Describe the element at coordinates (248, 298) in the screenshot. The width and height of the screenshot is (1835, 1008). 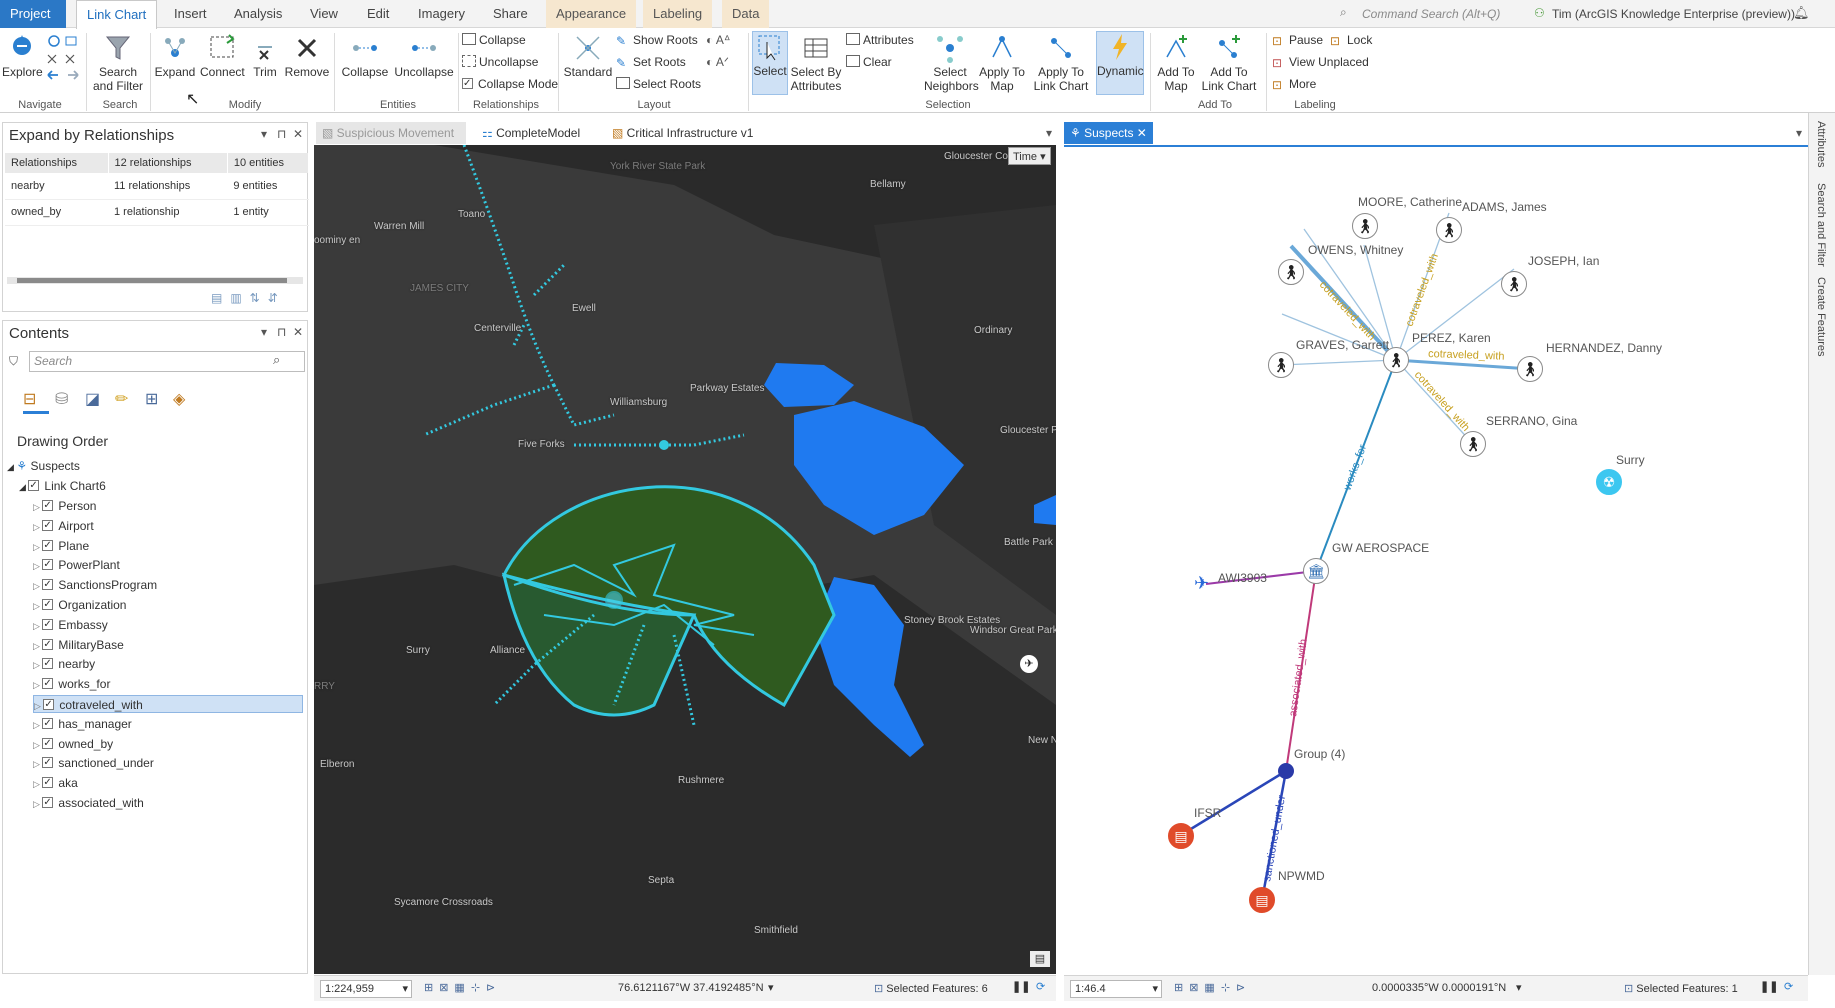
I see `pane-footer-icons: ▤▥⇅⇵` at that location.